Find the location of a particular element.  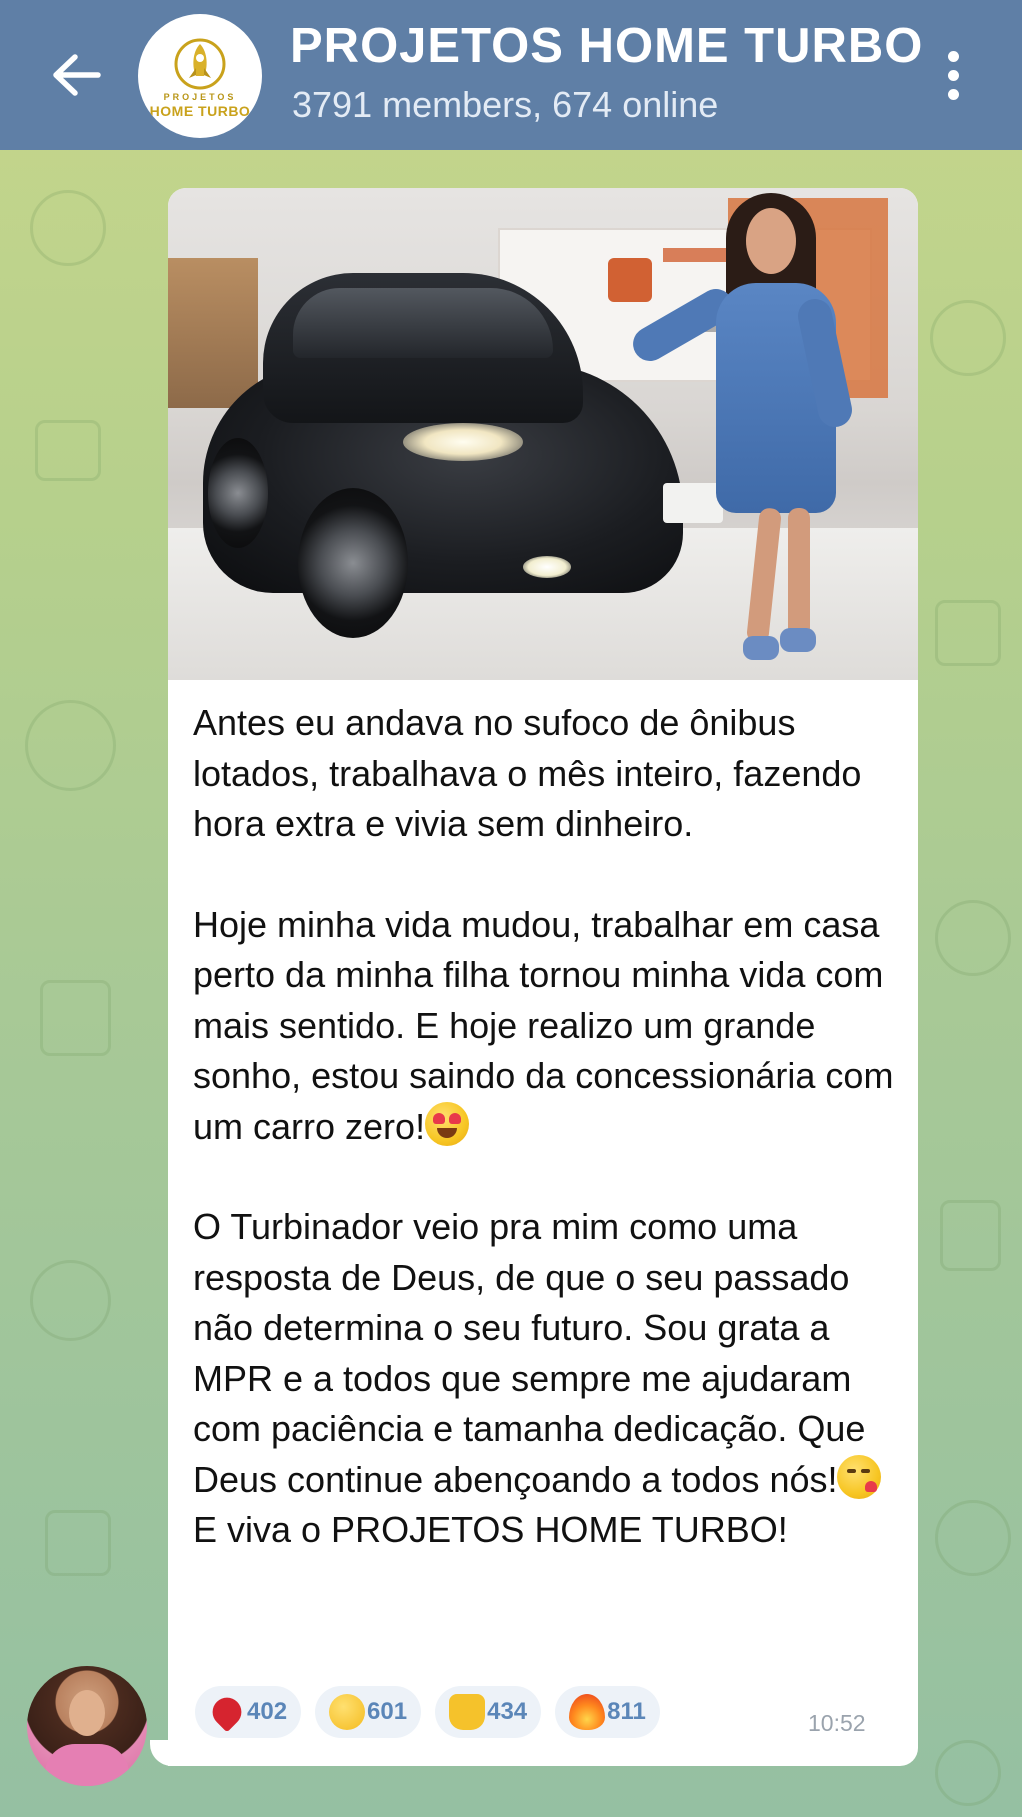

reaction-fire: 811 is located at coordinates (607, 1712).